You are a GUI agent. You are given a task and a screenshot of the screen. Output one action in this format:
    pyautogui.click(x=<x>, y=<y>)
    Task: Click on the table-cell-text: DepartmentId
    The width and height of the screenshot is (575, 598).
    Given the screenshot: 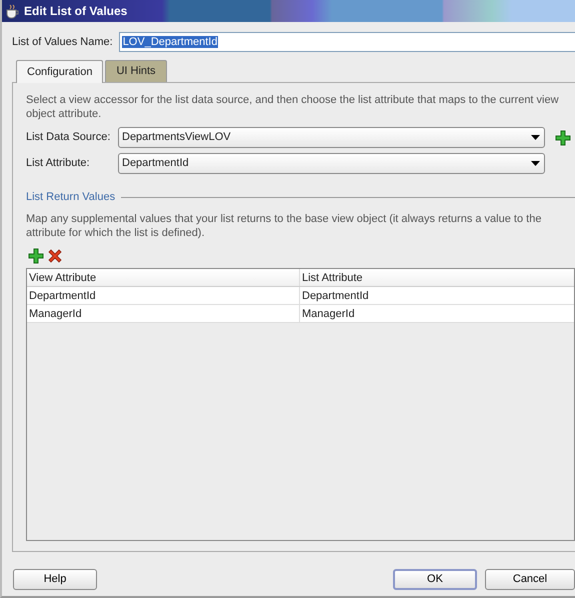 What is the action you would take?
    pyautogui.click(x=335, y=296)
    